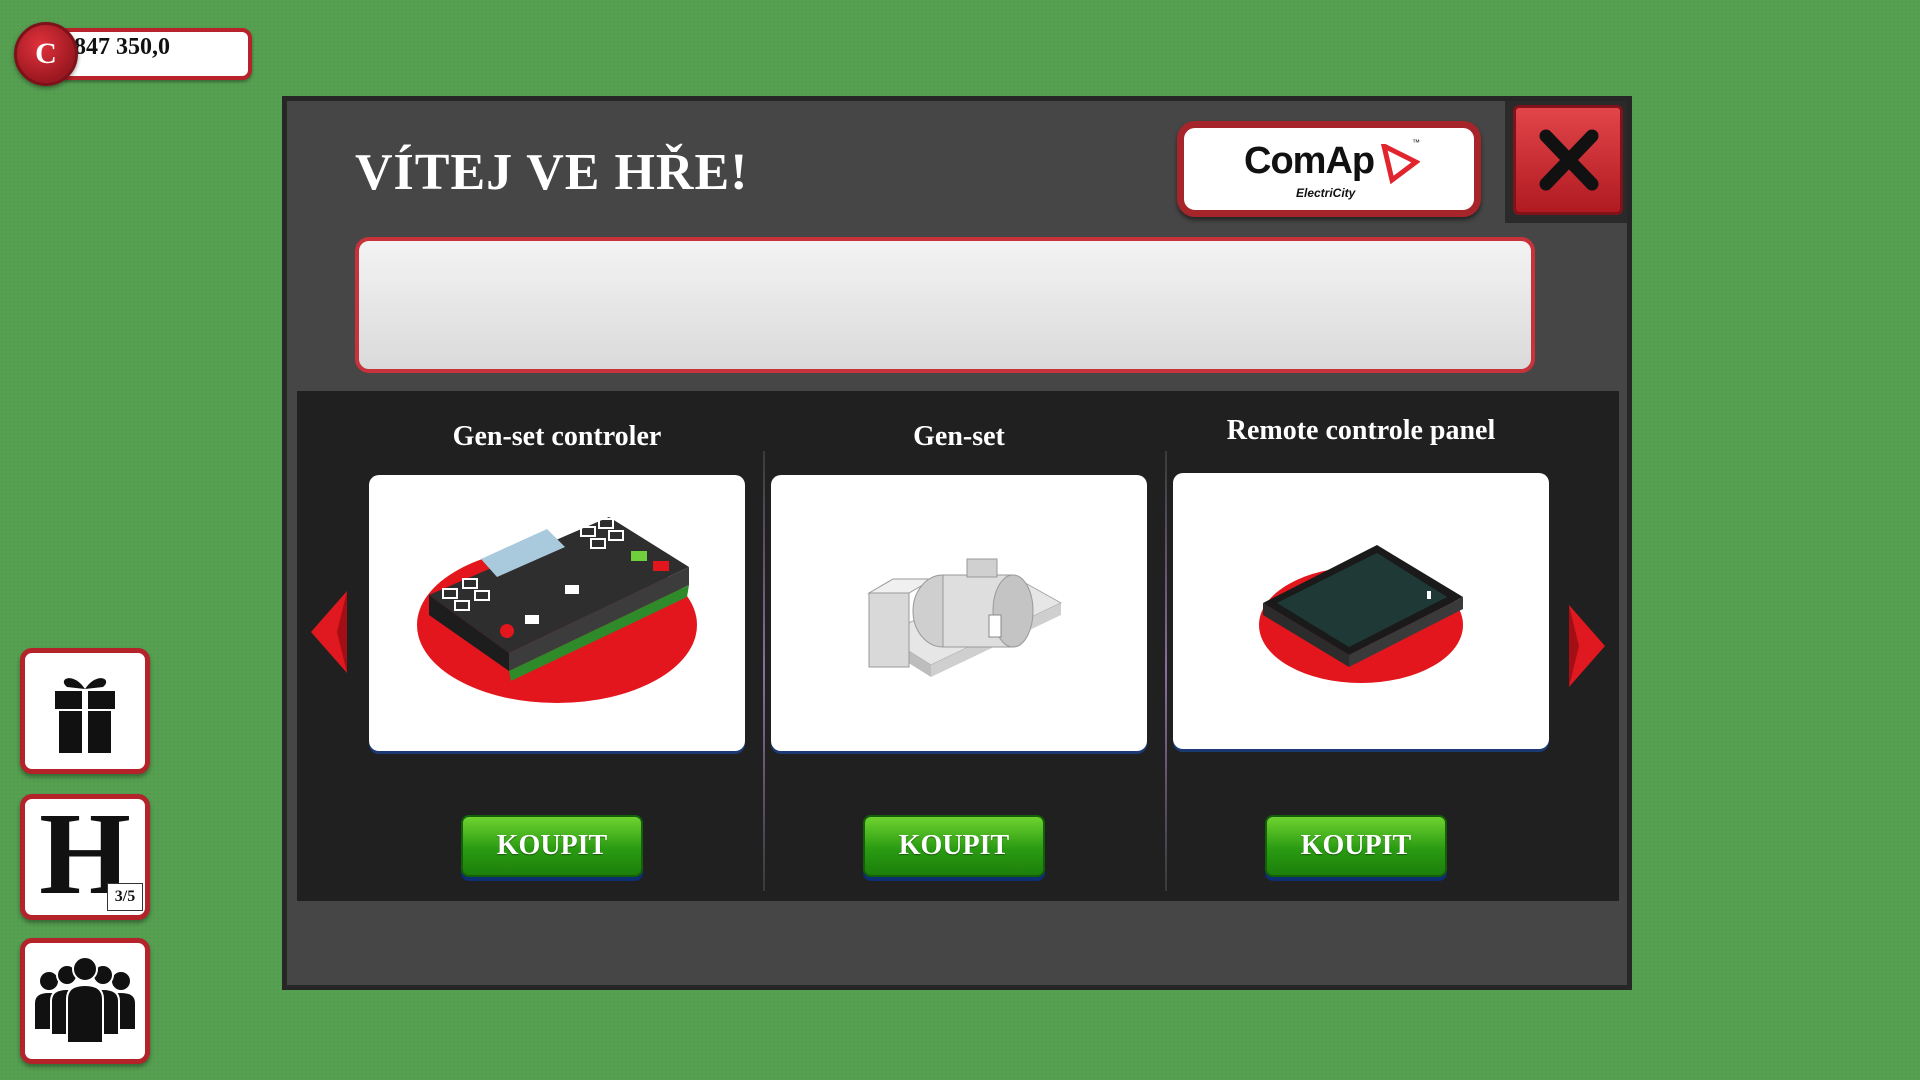  Describe the element at coordinates (959, 436) in the screenshot. I see `item-title: Gen-set` at that location.